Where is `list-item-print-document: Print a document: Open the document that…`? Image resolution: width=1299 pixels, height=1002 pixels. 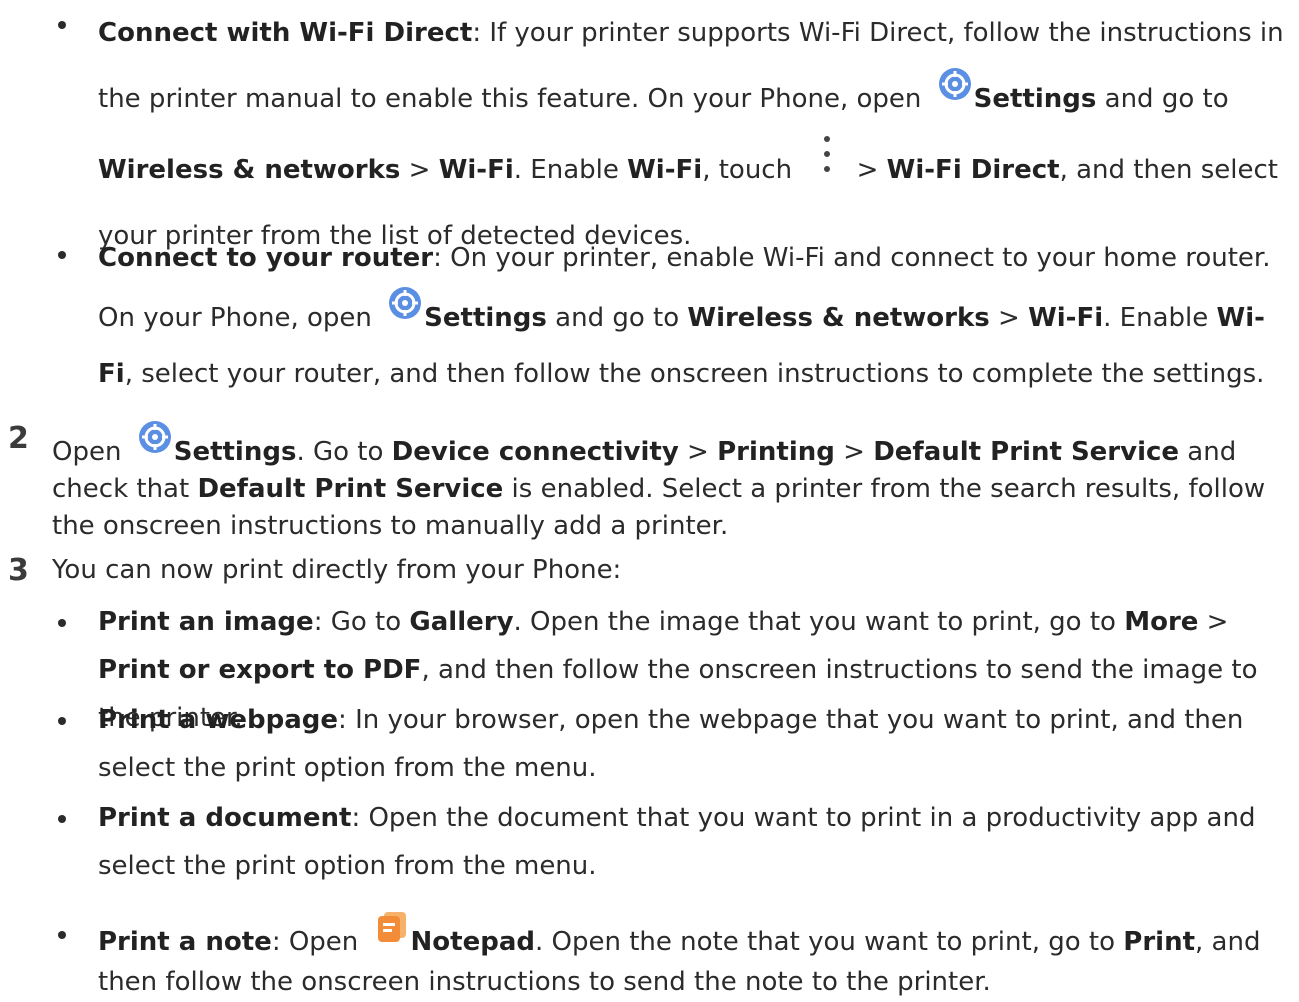 list-item-print-document: Print a document: Open the document that… is located at coordinates (675, 842).